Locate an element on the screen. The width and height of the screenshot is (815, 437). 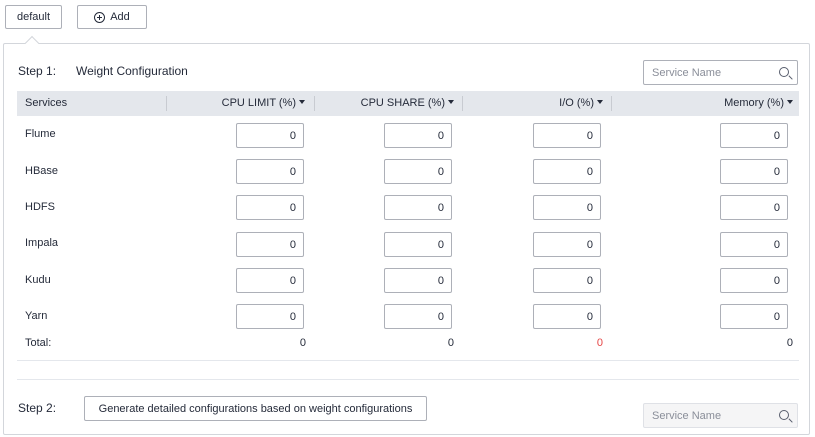
tab-default-label: default is located at coordinates (33, 17).